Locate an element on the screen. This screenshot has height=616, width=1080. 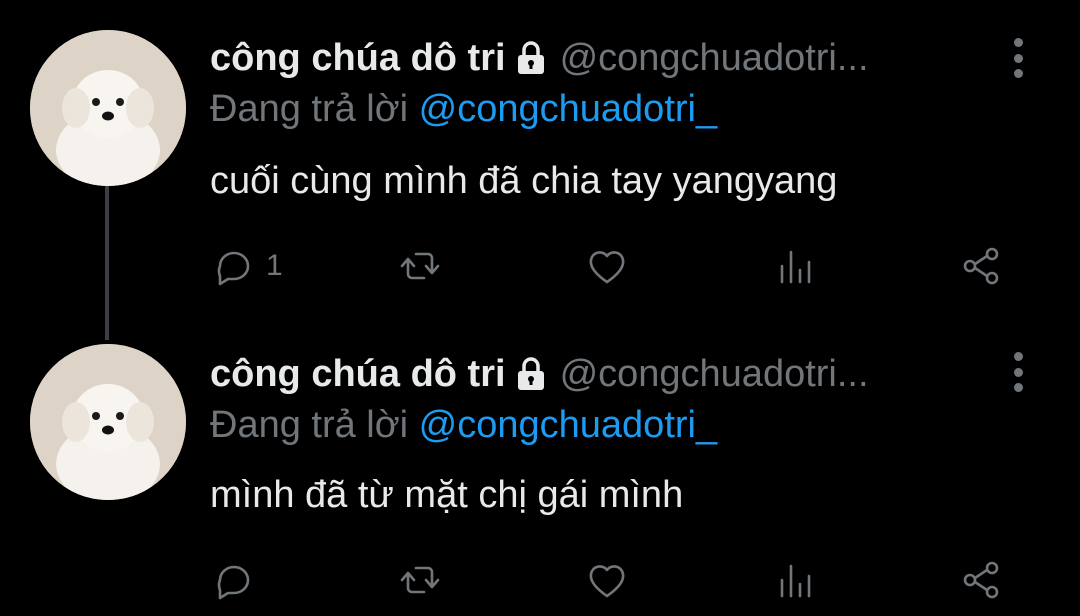
tweet-actions is located at coordinates (540, 583).